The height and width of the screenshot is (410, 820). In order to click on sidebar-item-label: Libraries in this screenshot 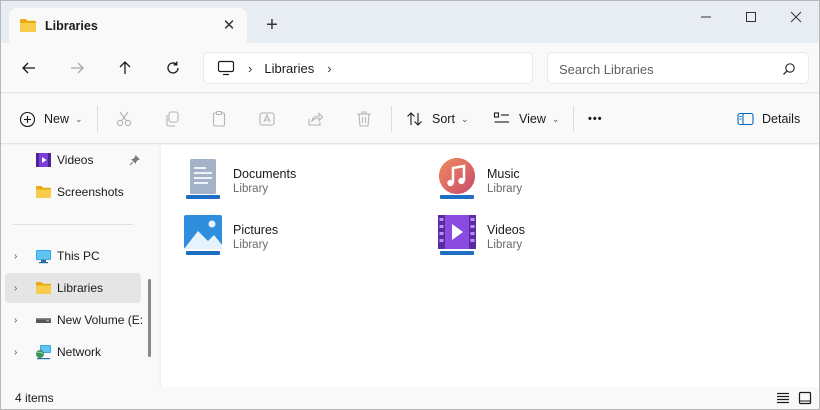, I will do `click(80, 288)`.